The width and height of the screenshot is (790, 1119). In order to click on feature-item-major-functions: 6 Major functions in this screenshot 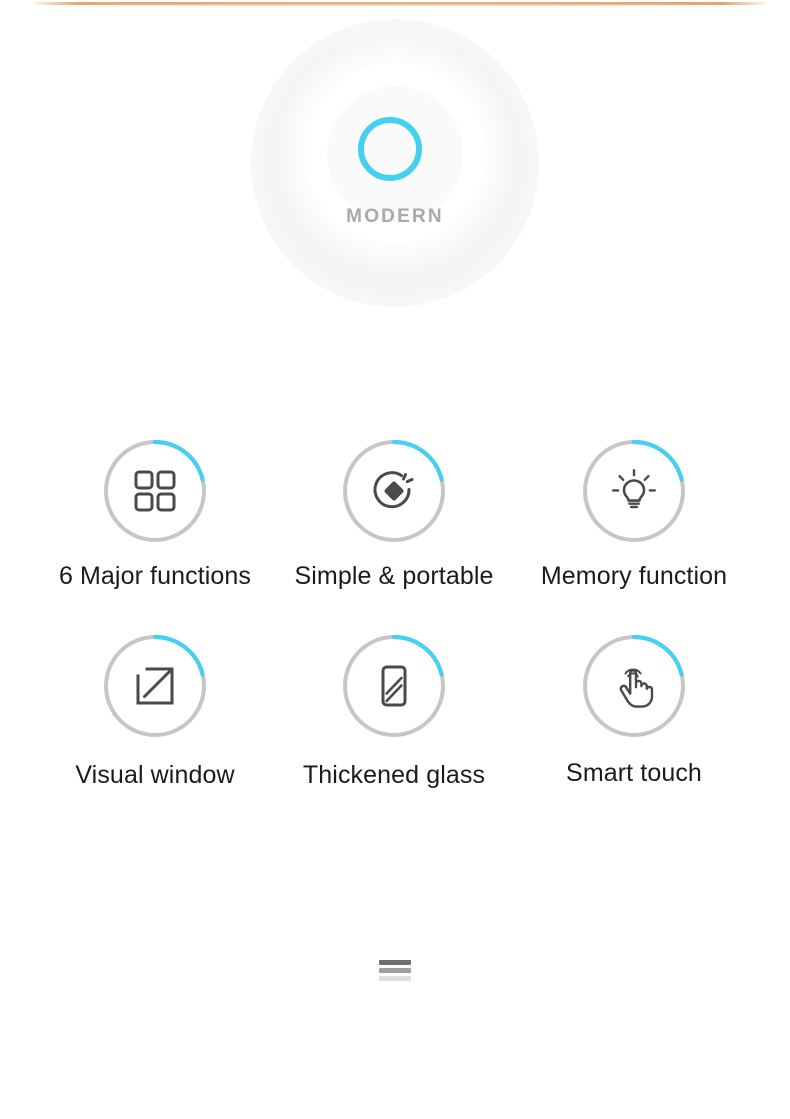, I will do `click(155, 515)`.